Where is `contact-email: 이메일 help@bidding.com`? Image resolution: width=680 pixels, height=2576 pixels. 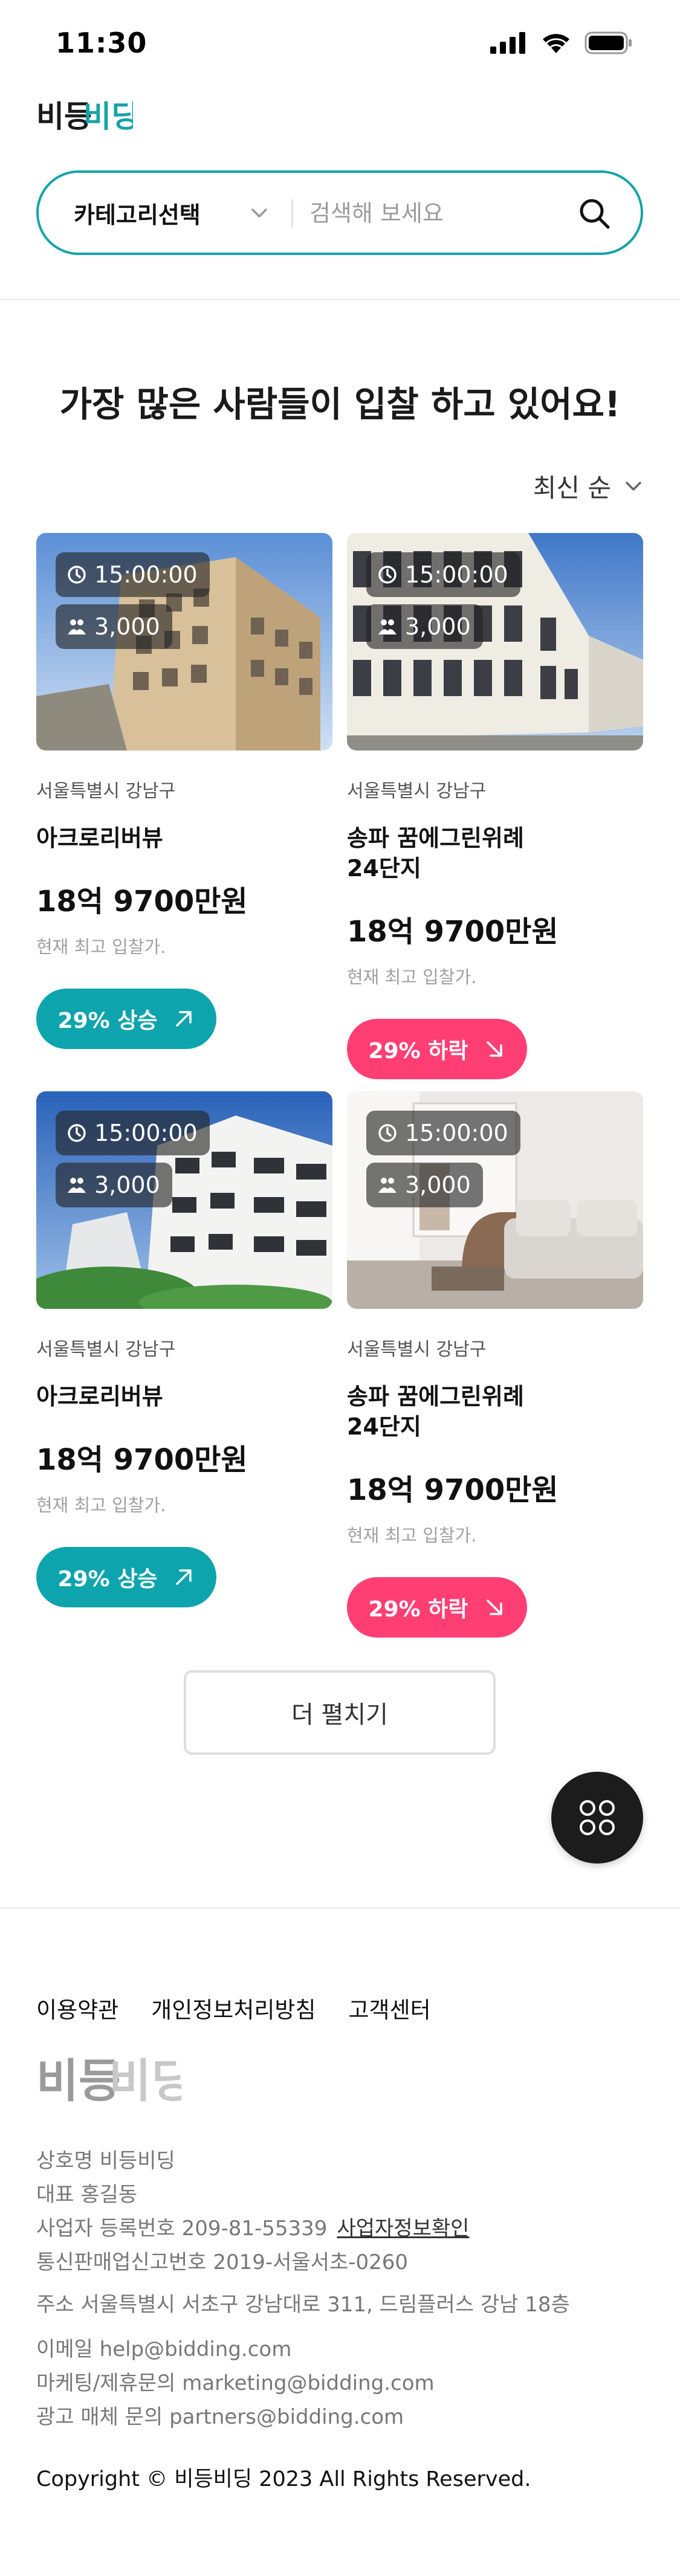 contact-email: 이메일 help@bidding.com is located at coordinates (164, 2349).